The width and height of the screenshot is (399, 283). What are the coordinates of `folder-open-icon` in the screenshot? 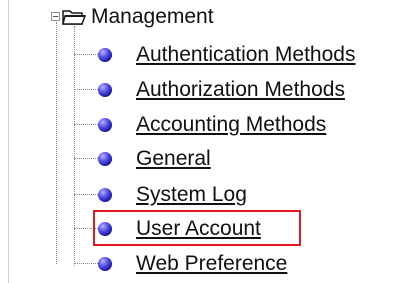 It's located at (74, 17).